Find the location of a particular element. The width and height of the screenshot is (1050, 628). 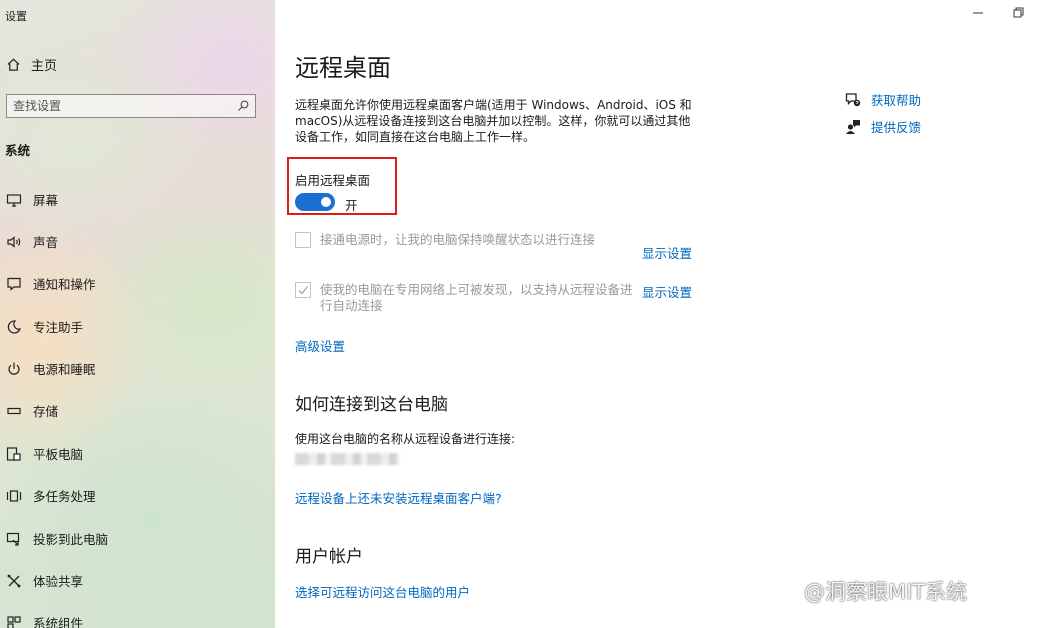

help-icon is located at coordinates (853, 99).